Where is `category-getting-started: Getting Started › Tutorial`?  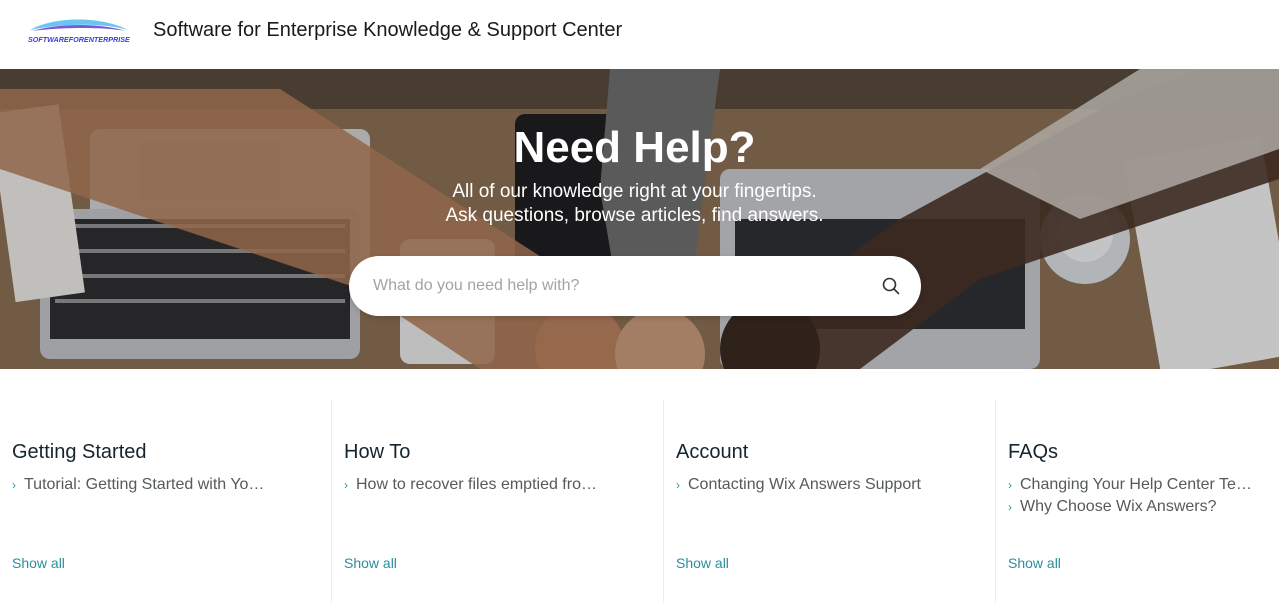
category-getting-started: Getting Started › Tutorial is located at coordinates (166, 501).